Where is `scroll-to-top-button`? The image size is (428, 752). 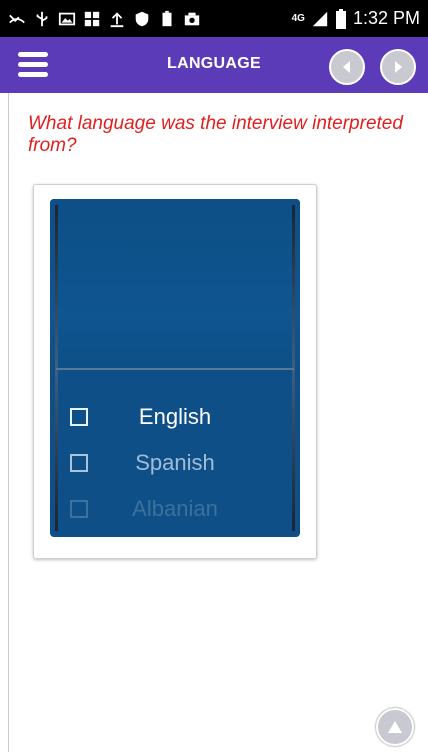
scroll-to-top-button is located at coordinates (395, 727).